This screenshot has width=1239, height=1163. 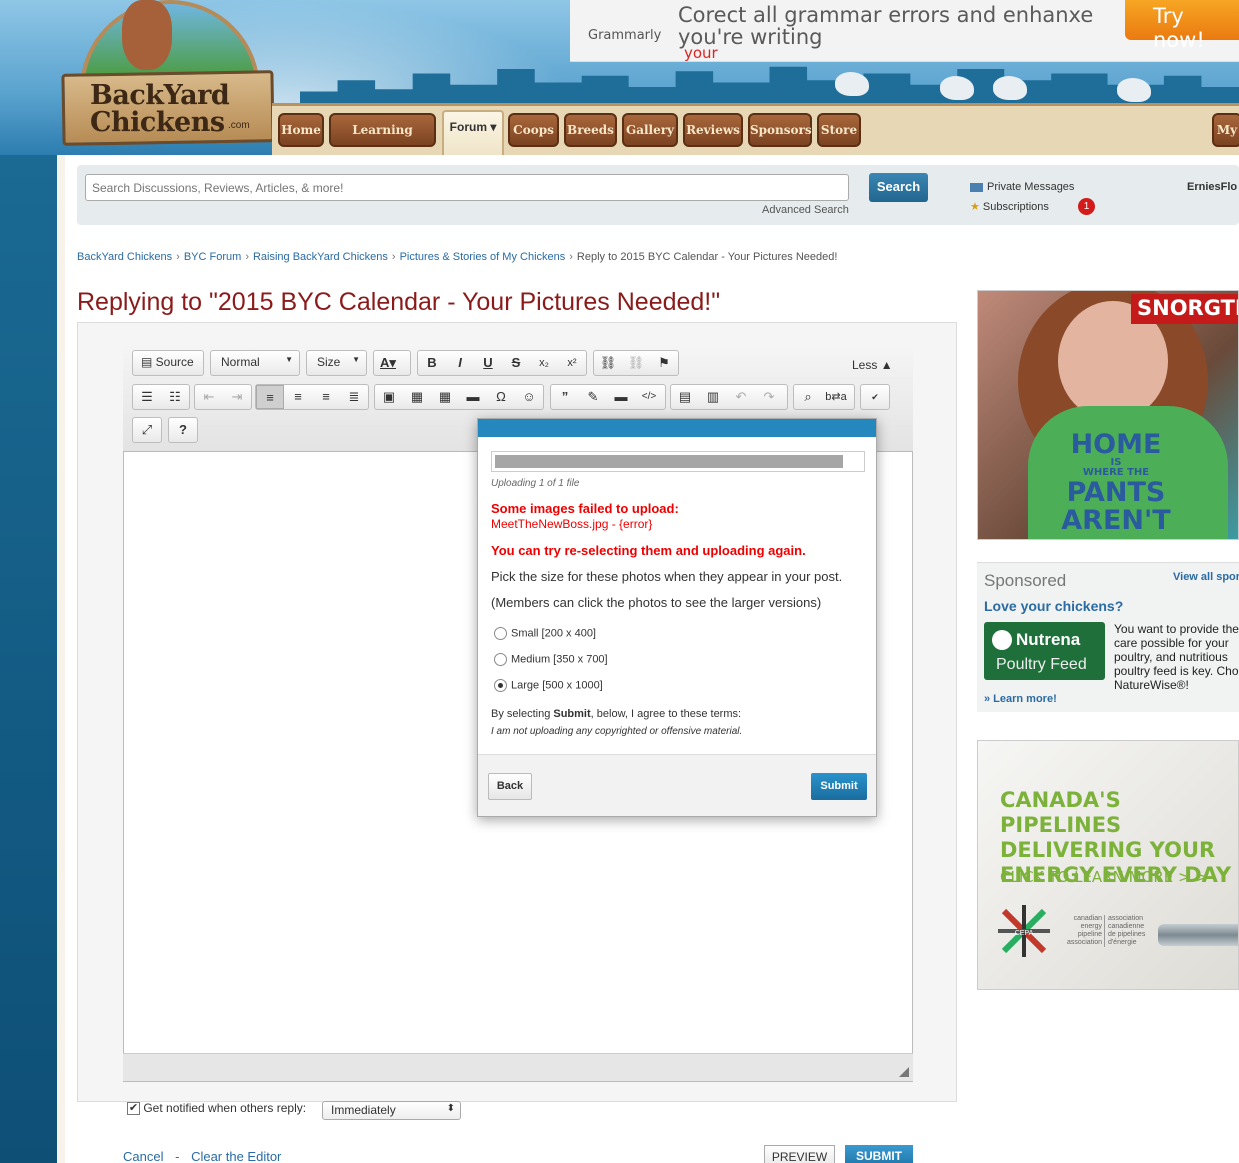 I want to click on submit-reply-button: SUBMIT, so click(x=879, y=1154).